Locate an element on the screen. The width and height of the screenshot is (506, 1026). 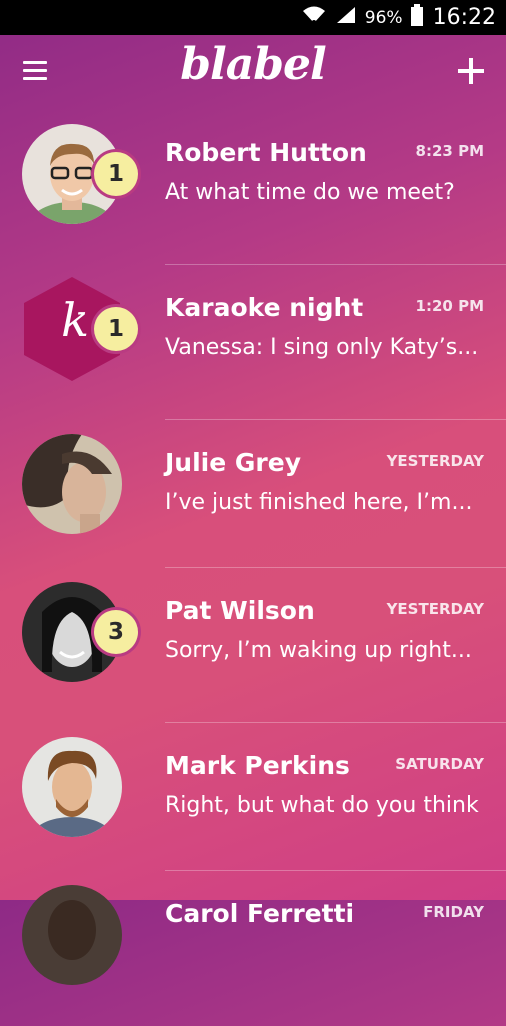
message-preview: Right, but what do you think is located at coordinates (322, 805).